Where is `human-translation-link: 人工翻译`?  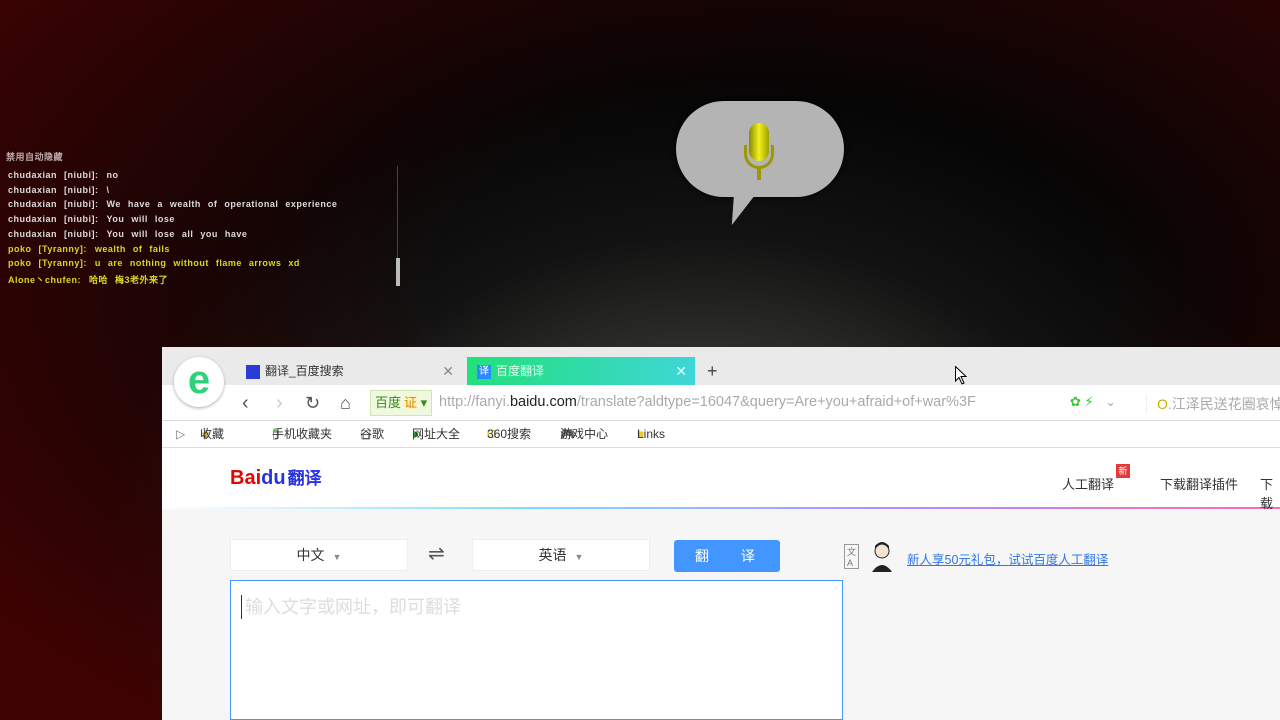
human-translation-link: 人工翻译 is located at coordinates (1088, 483).